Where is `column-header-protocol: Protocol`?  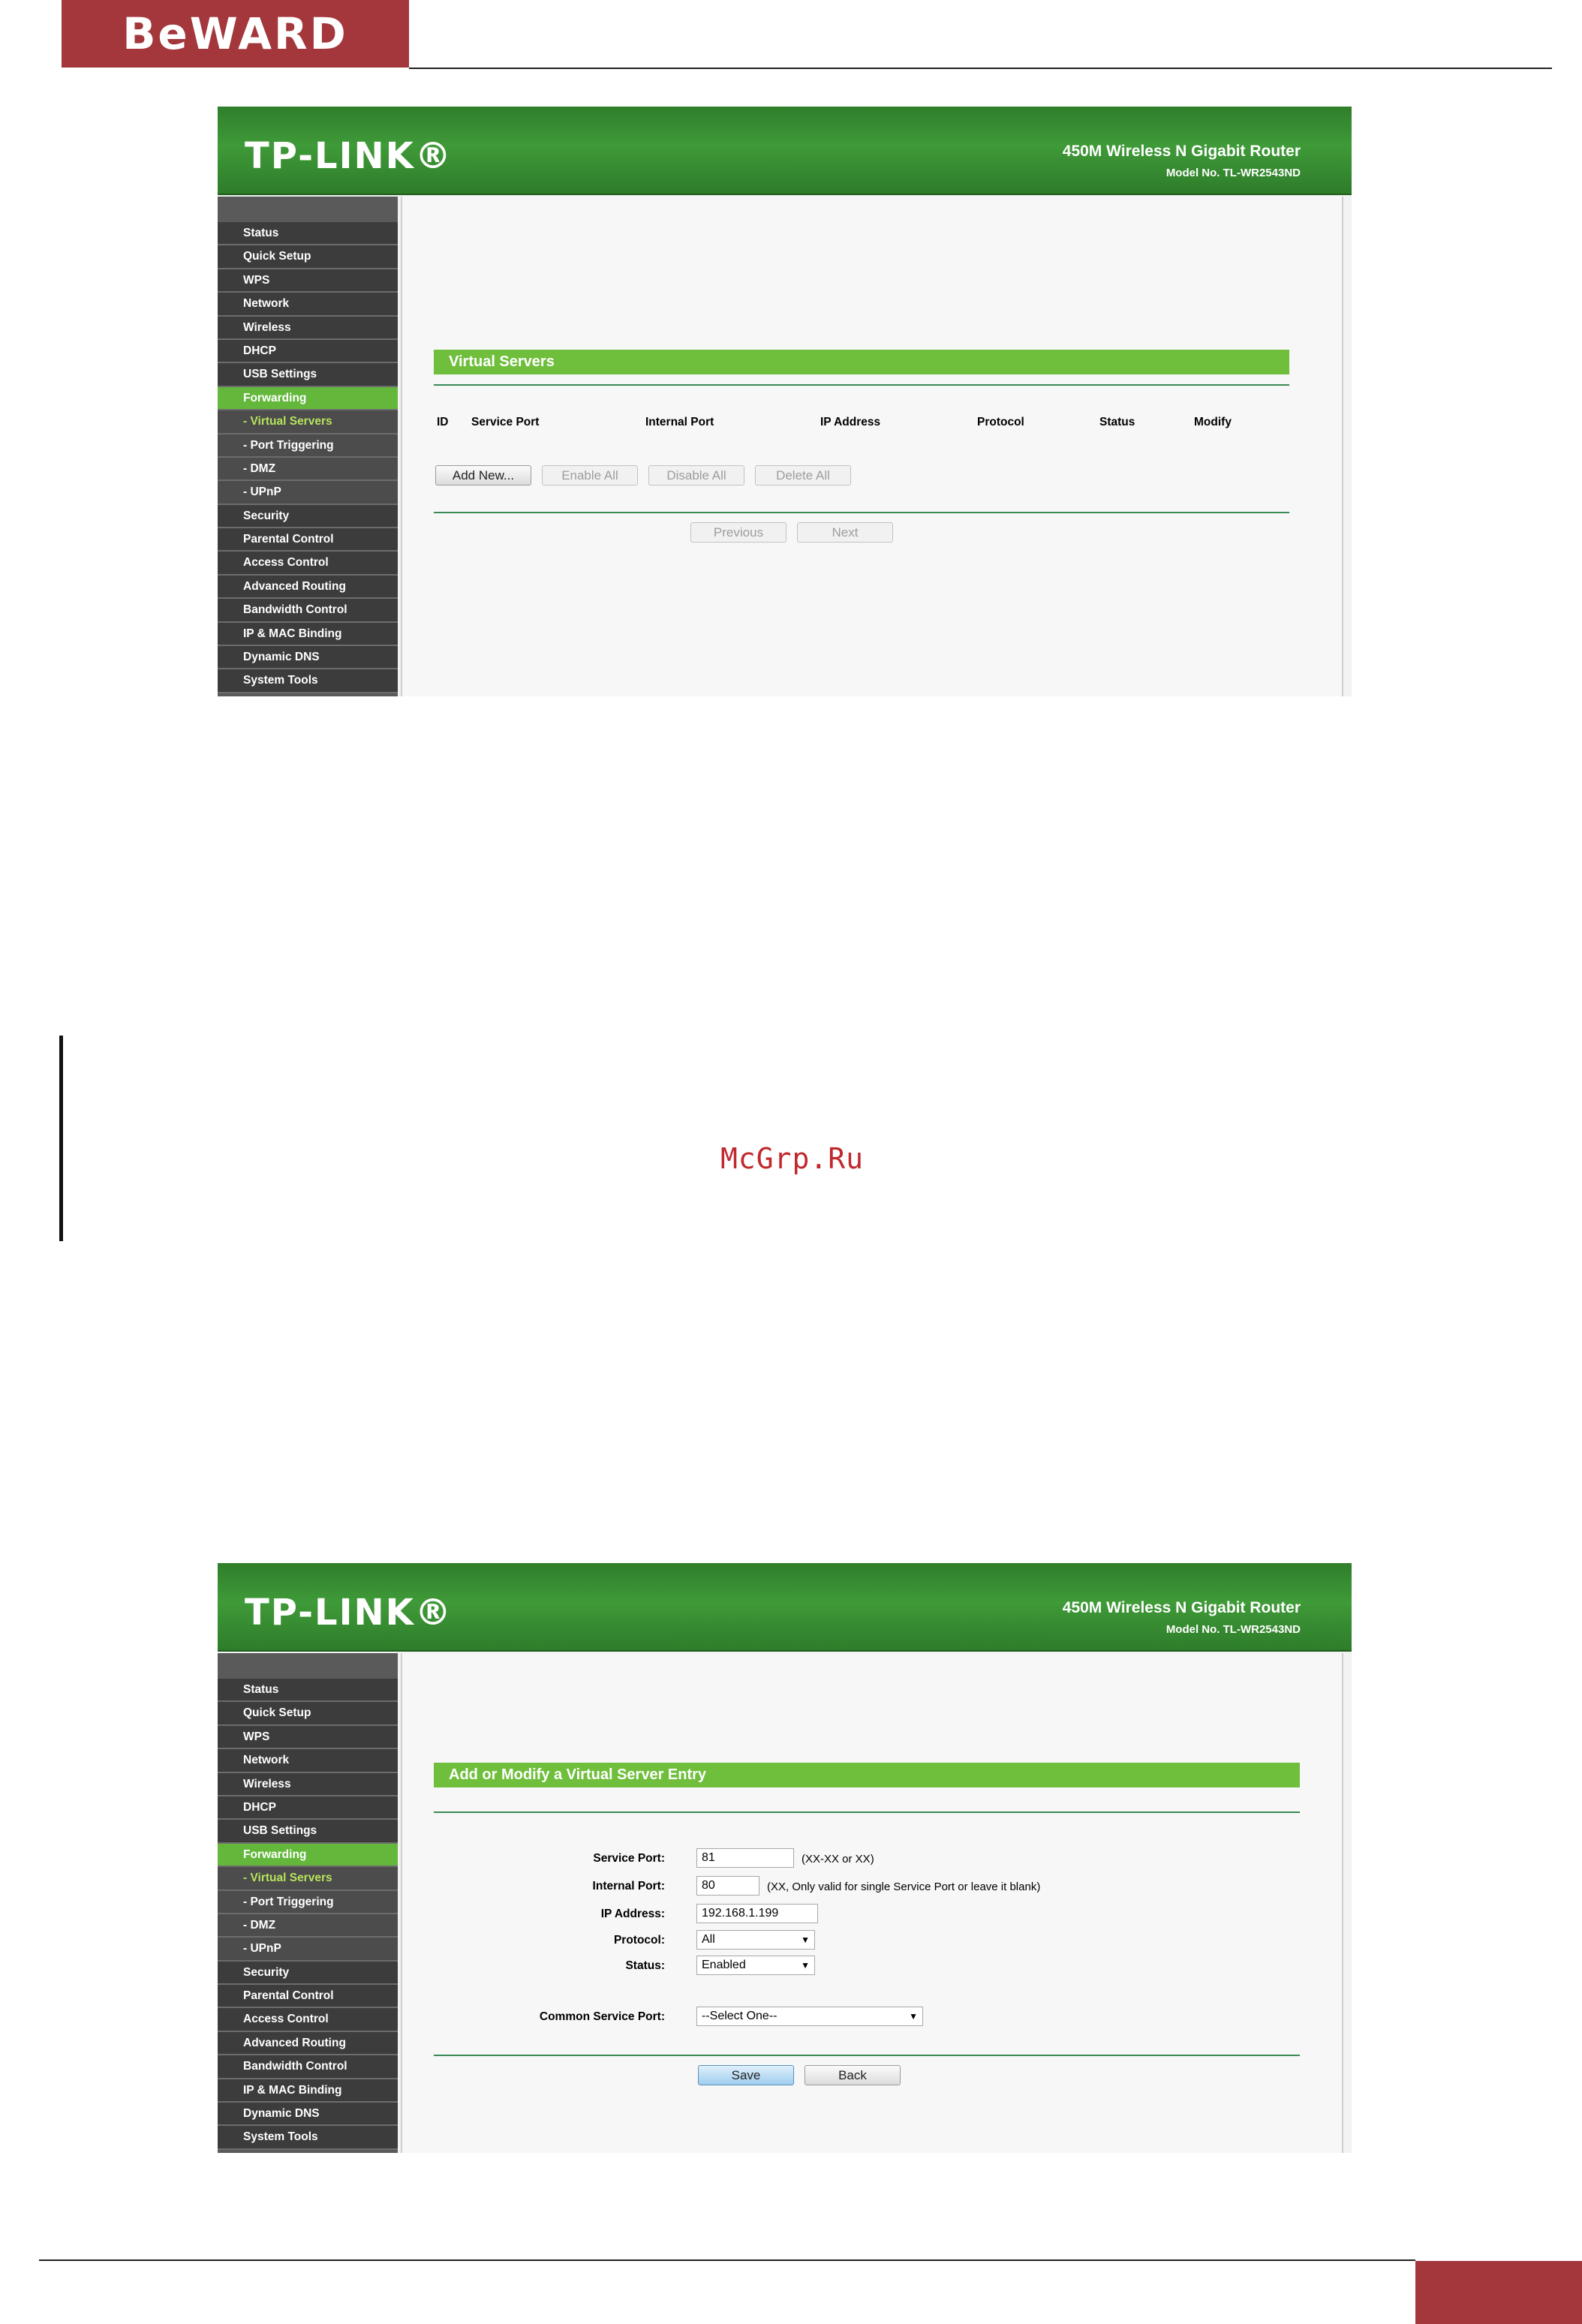 column-header-protocol: Protocol is located at coordinates (1000, 422).